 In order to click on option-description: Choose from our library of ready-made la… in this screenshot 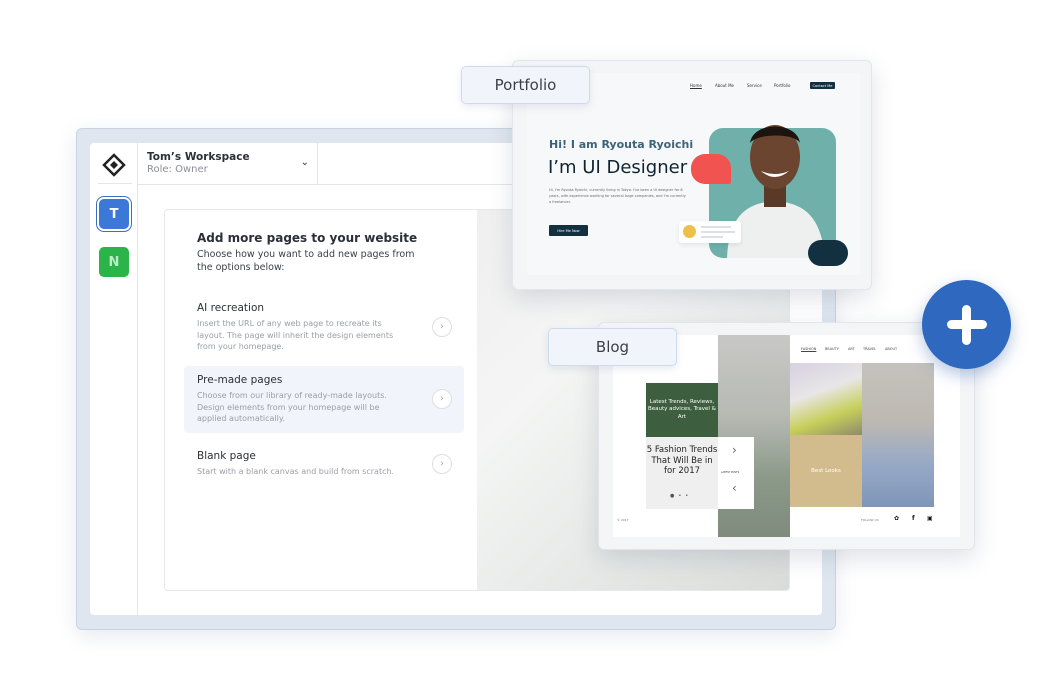, I will do `click(292, 407)`.